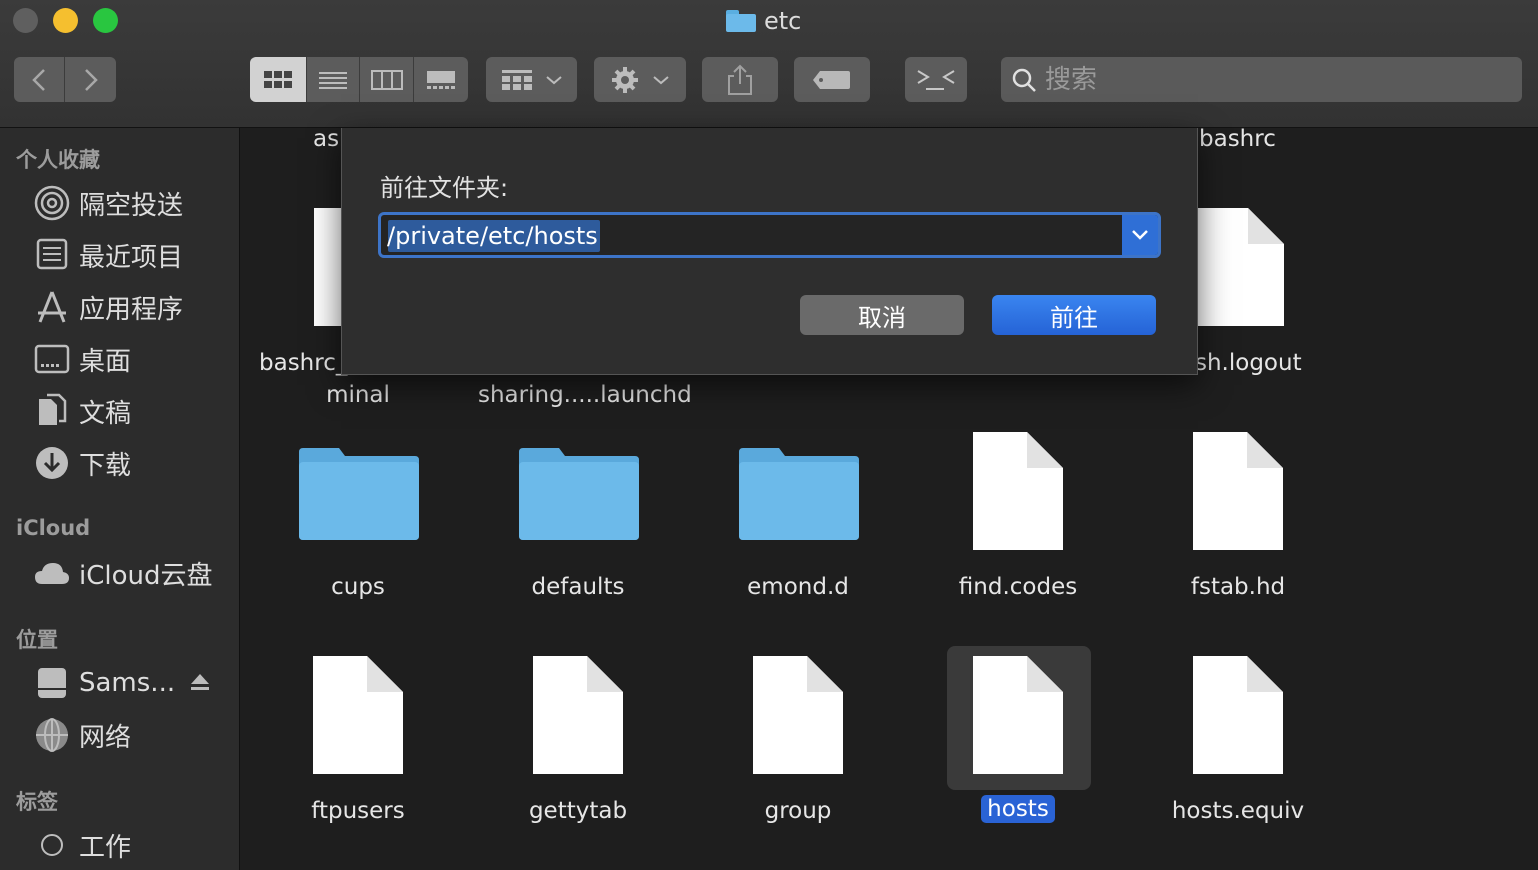  What do you see at coordinates (1018, 587) in the screenshot?
I see `file-label: find.codes` at bounding box center [1018, 587].